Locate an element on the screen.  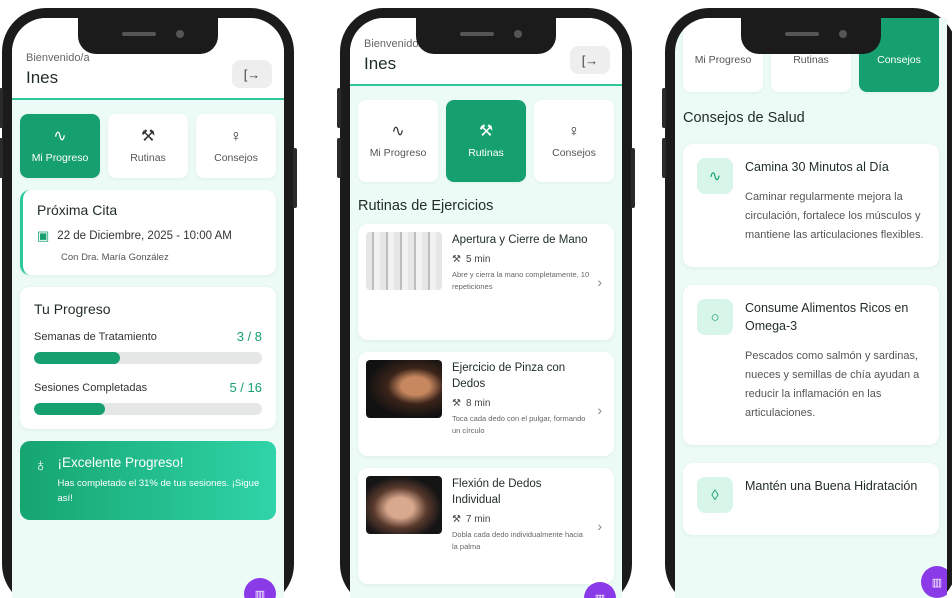
award-icon: ♁ is located at coordinates (41, 465).